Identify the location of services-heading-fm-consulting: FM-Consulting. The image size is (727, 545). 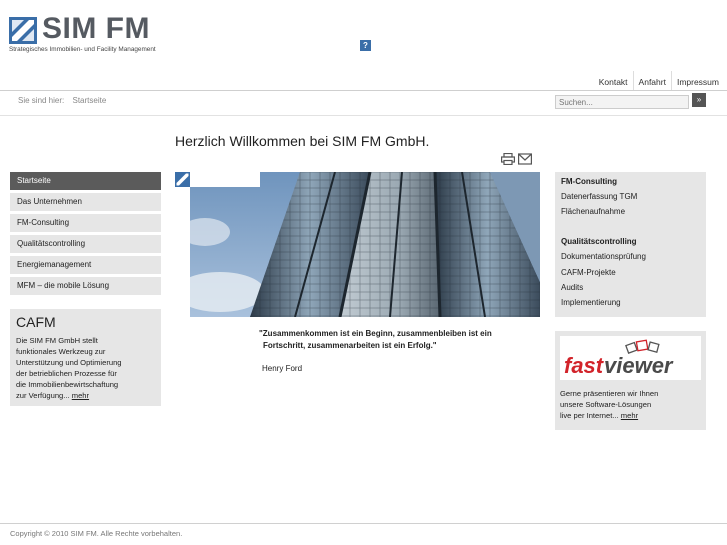
(630, 184).